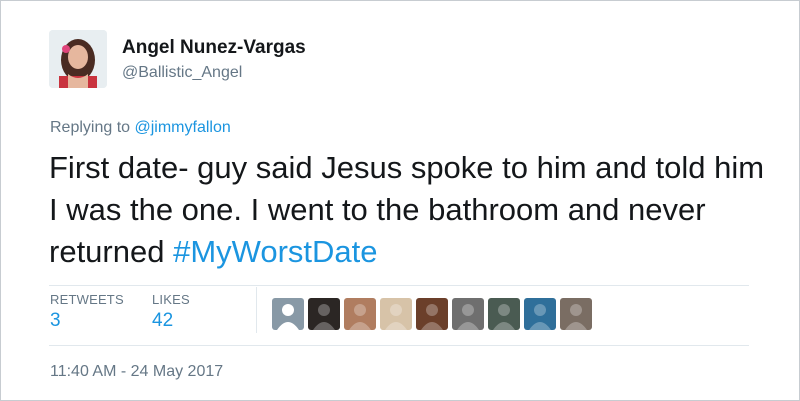  I want to click on tweet-timestamp: 11:40 AM - 24 May 2017, so click(136, 372).